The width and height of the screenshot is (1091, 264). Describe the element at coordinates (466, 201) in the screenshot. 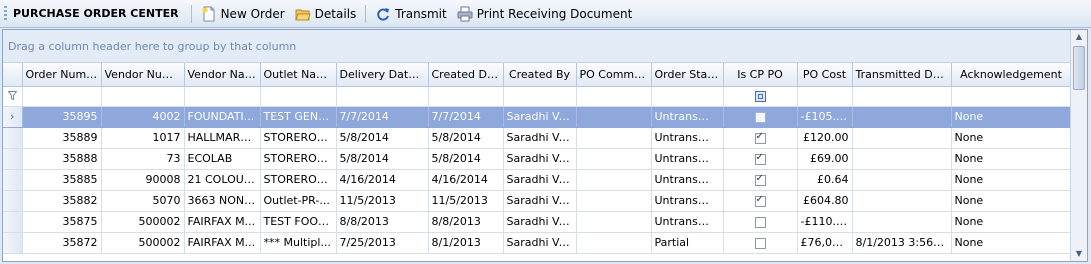

I see `cell-created-date: 11/5/2013` at that location.